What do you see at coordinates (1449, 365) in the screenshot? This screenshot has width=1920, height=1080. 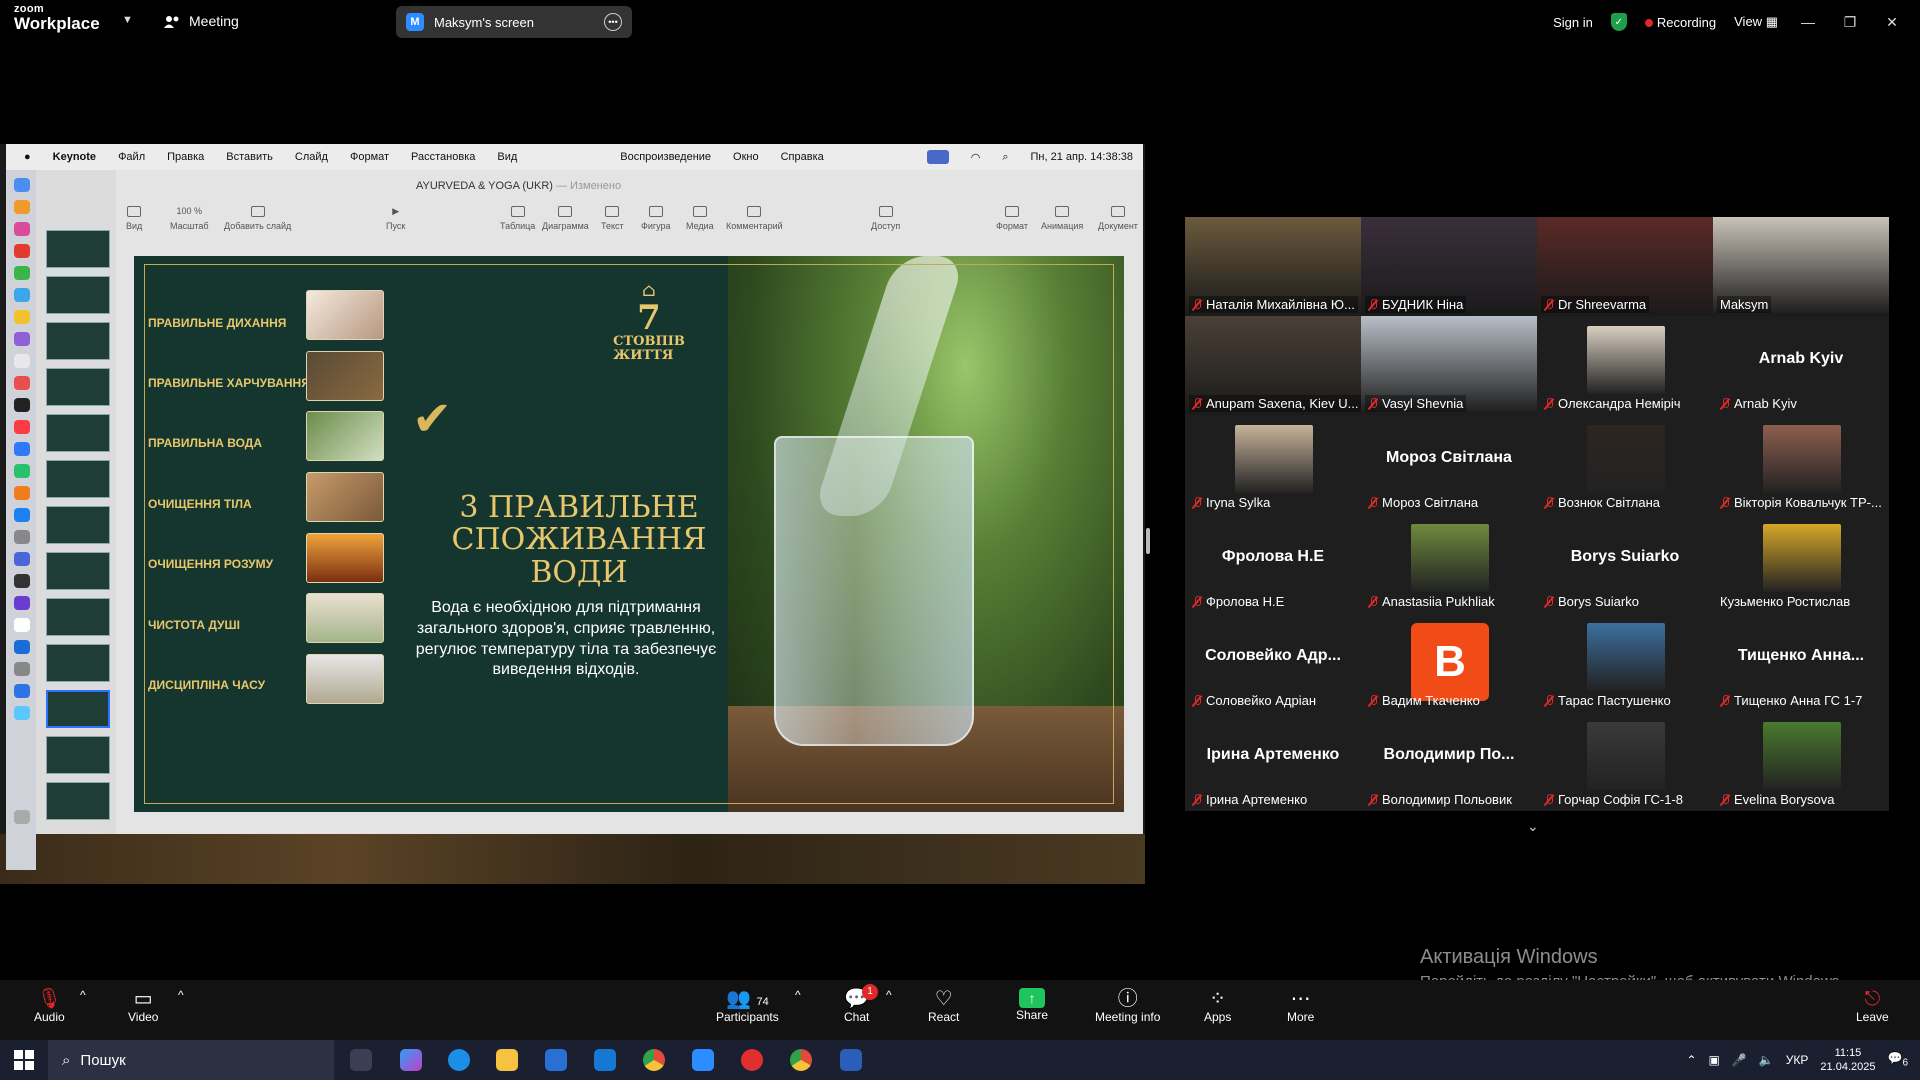 I see `participant-tile: Vasyl Shevnia` at bounding box center [1449, 365].